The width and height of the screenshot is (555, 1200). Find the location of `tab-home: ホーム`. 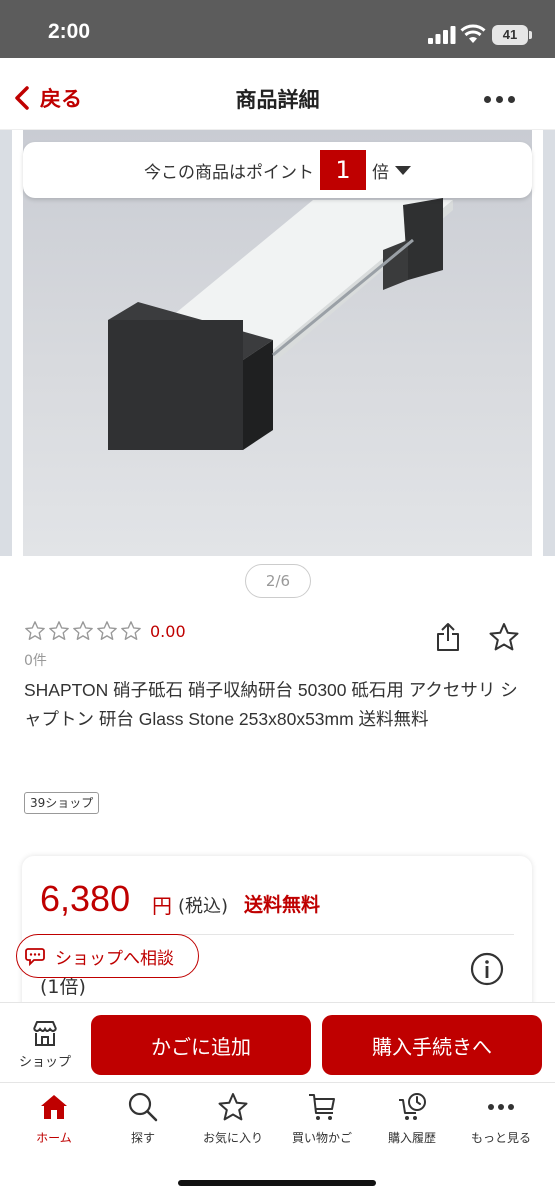

tab-home: ホーム is located at coordinates (54, 1118).